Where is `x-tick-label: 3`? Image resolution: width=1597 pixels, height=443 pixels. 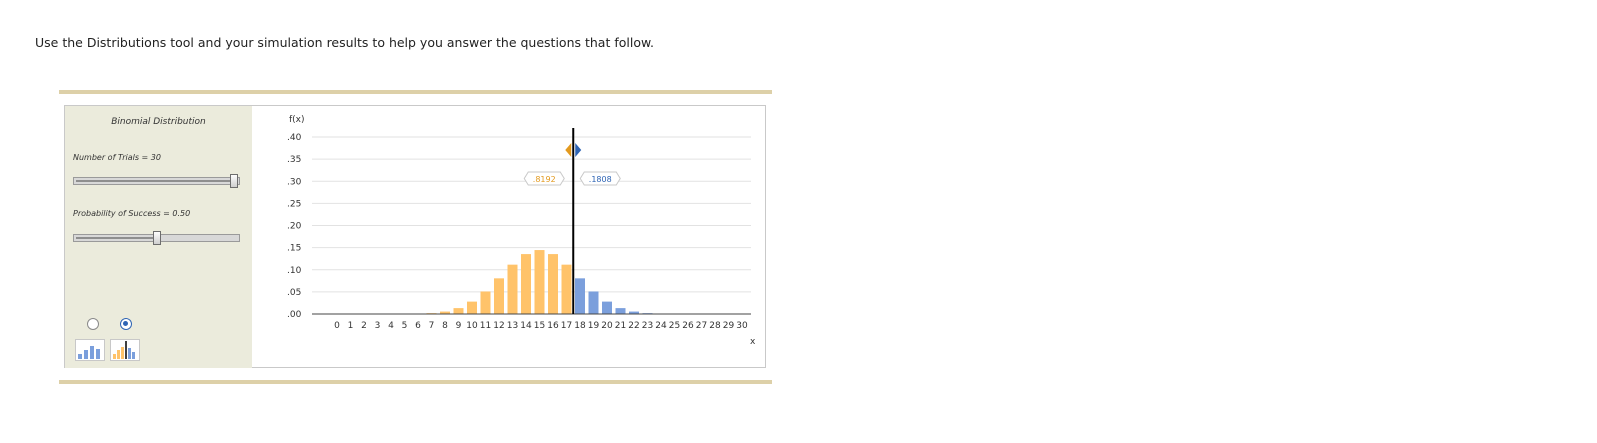 x-tick-label: 3 is located at coordinates (378, 326).